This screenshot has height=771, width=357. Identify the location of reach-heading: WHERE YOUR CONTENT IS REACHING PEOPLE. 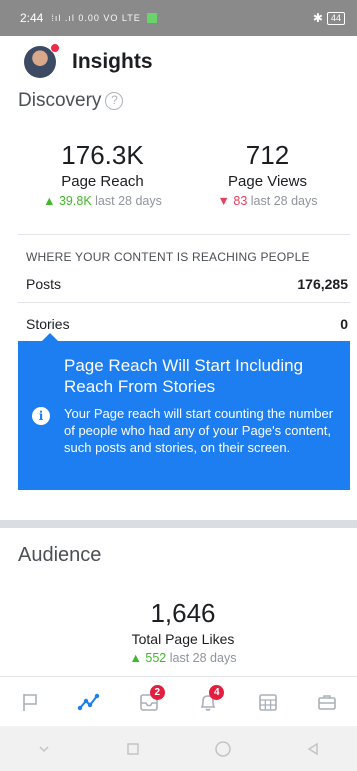
(168, 257).